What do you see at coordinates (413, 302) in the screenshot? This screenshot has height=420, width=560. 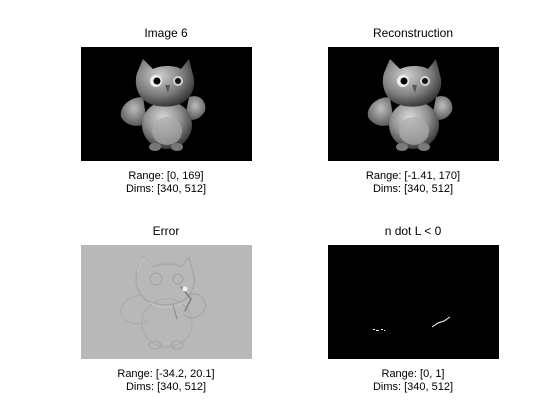 I see `mask-image` at bounding box center [413, 302].